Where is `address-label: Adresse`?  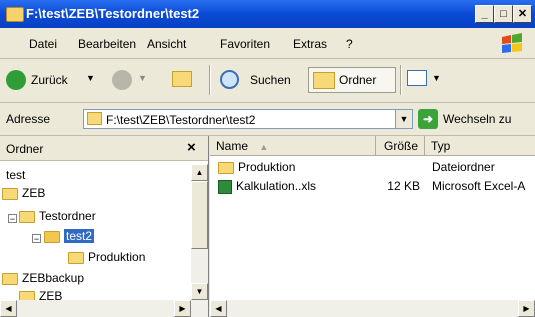 address-label: Adresse is located at coordinates (28, 119).